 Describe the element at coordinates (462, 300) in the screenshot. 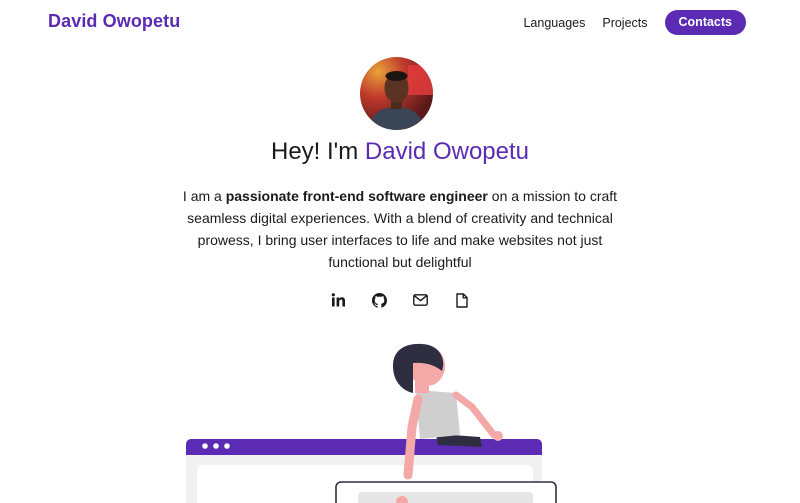

I see `document-icon` at that location.